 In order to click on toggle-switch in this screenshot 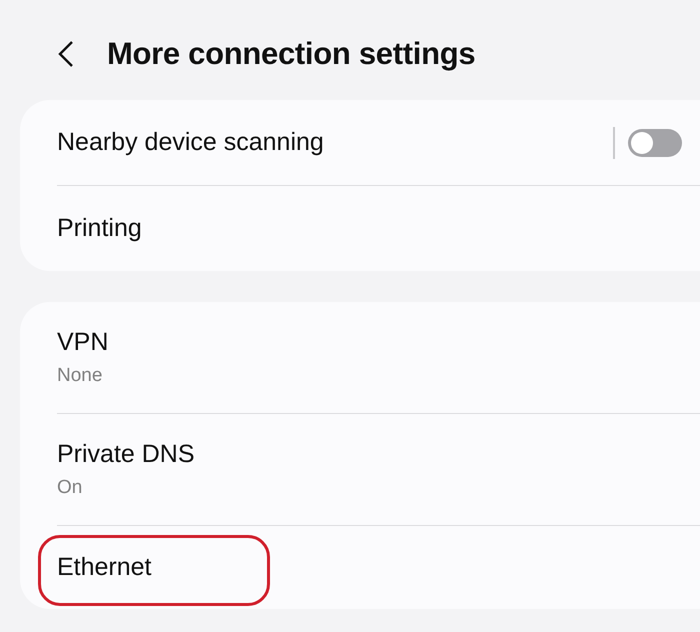, I will do `click(655, 142)`.